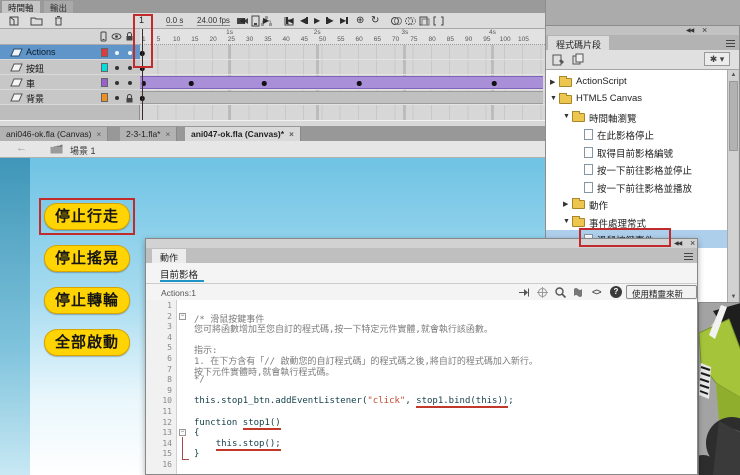 The width and height of the screenshot is (740, 475). I want to click on actions-panel-tab: 動作, so click(169, 256).